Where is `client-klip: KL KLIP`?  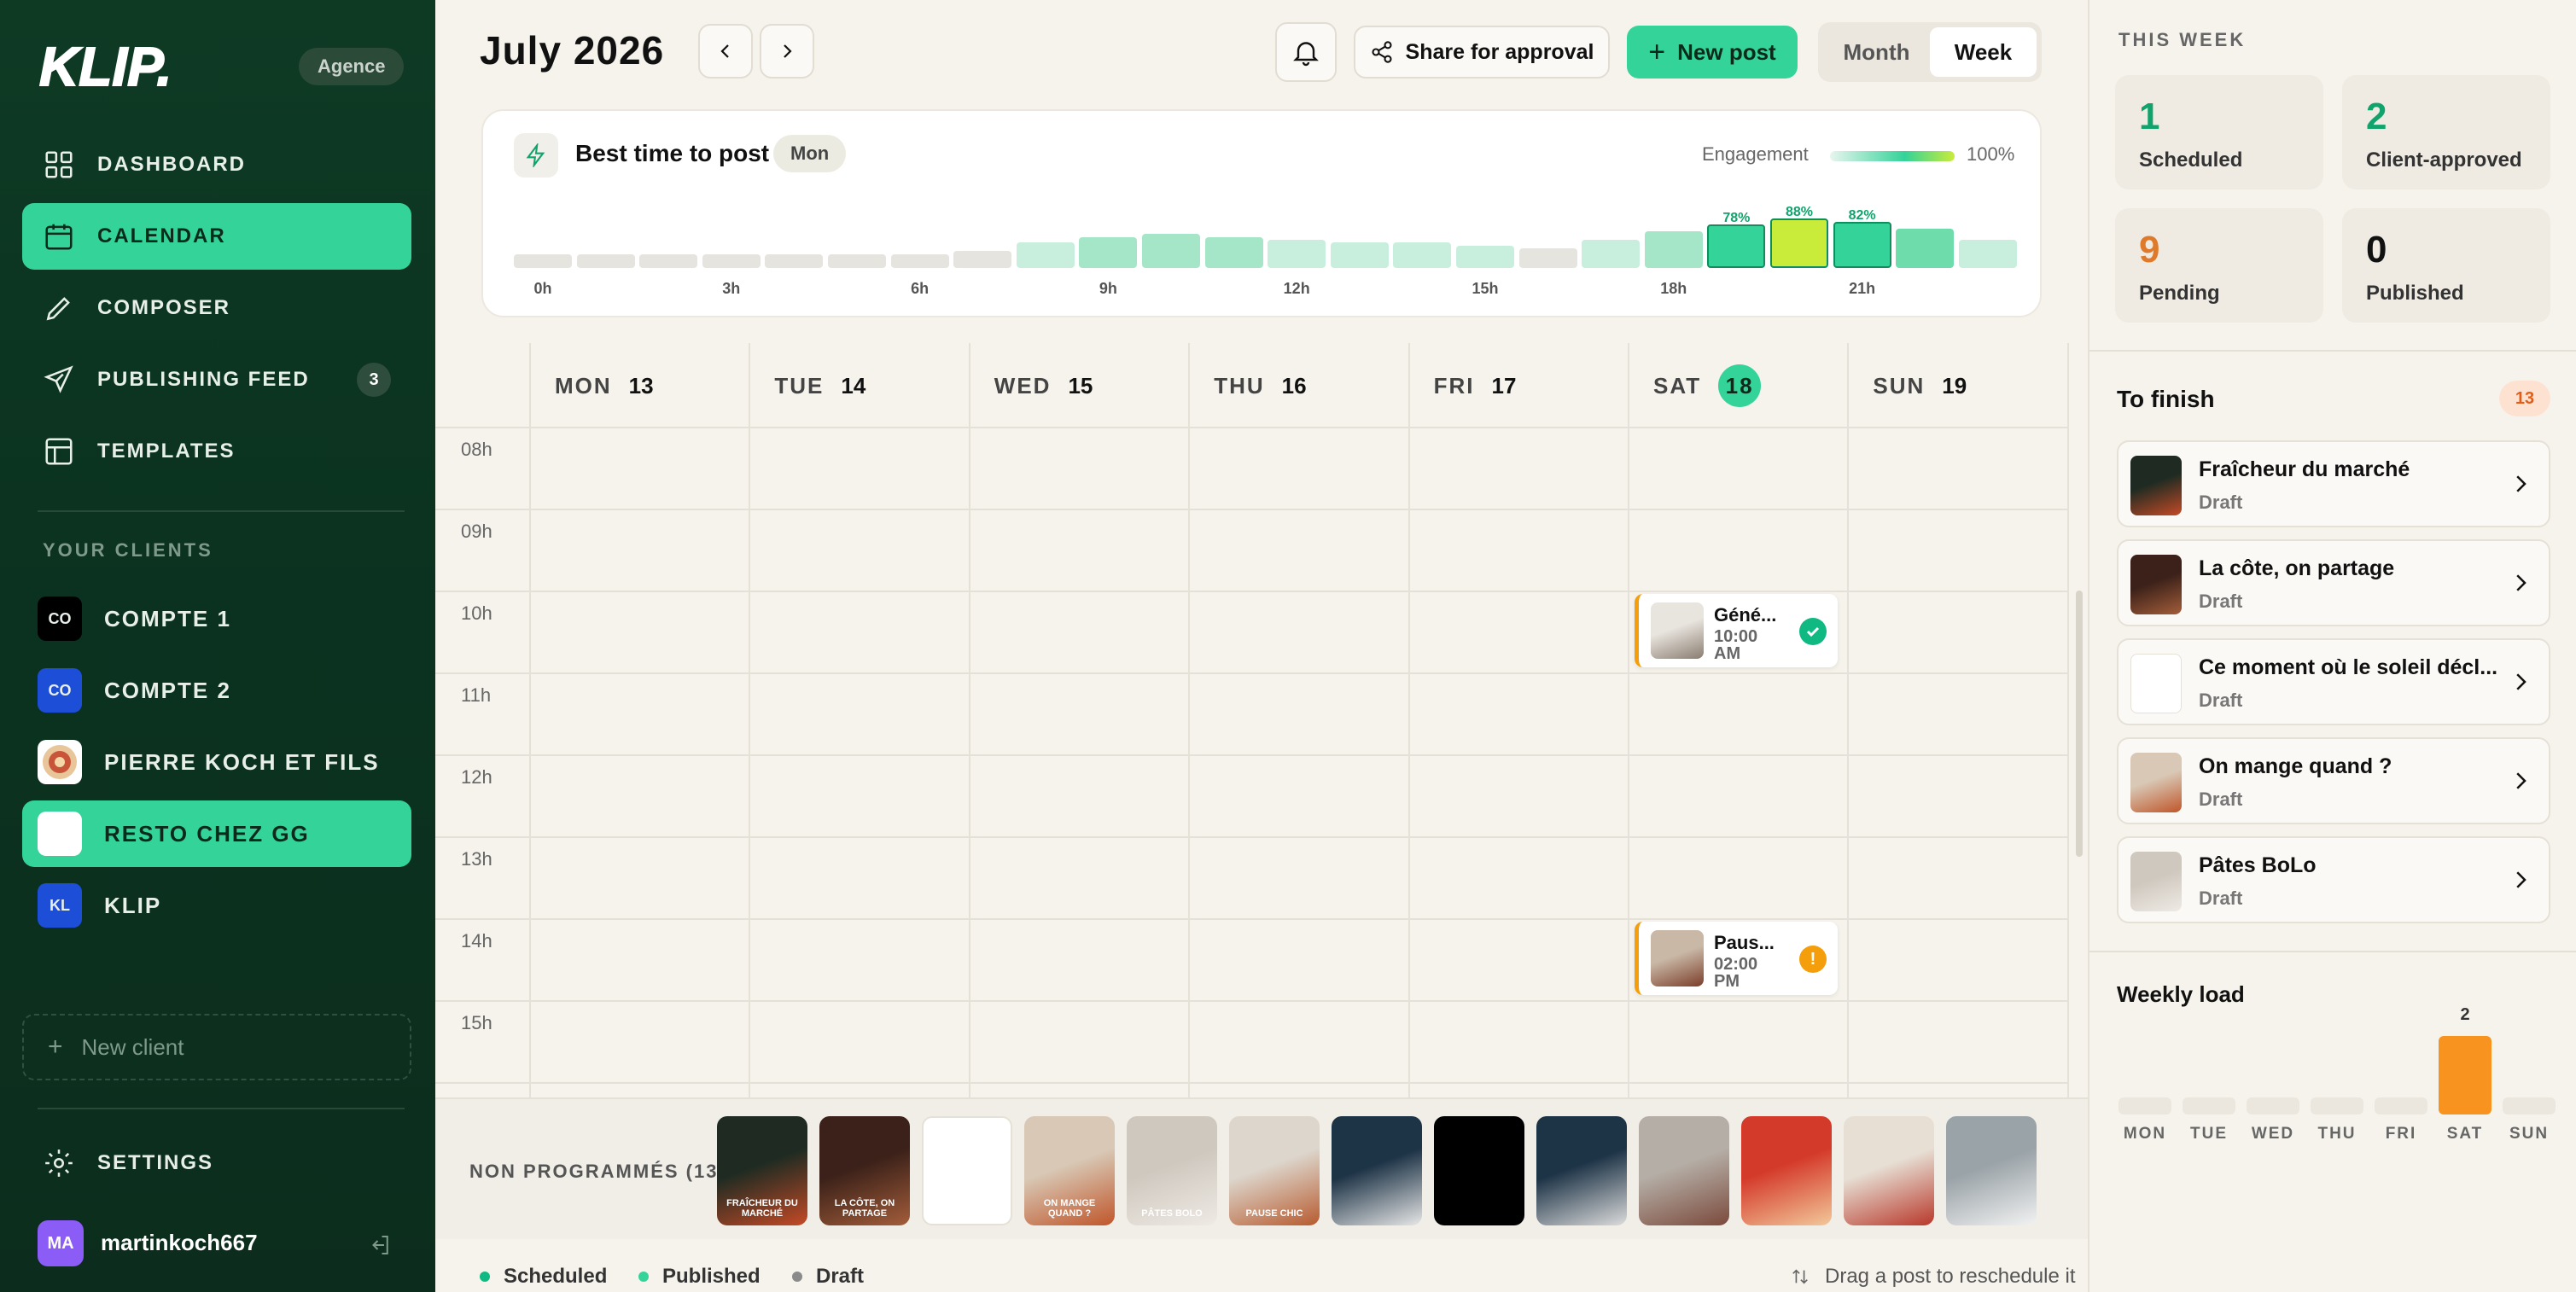 client-klip: KL KLIP is located at coordinates (216, 905).